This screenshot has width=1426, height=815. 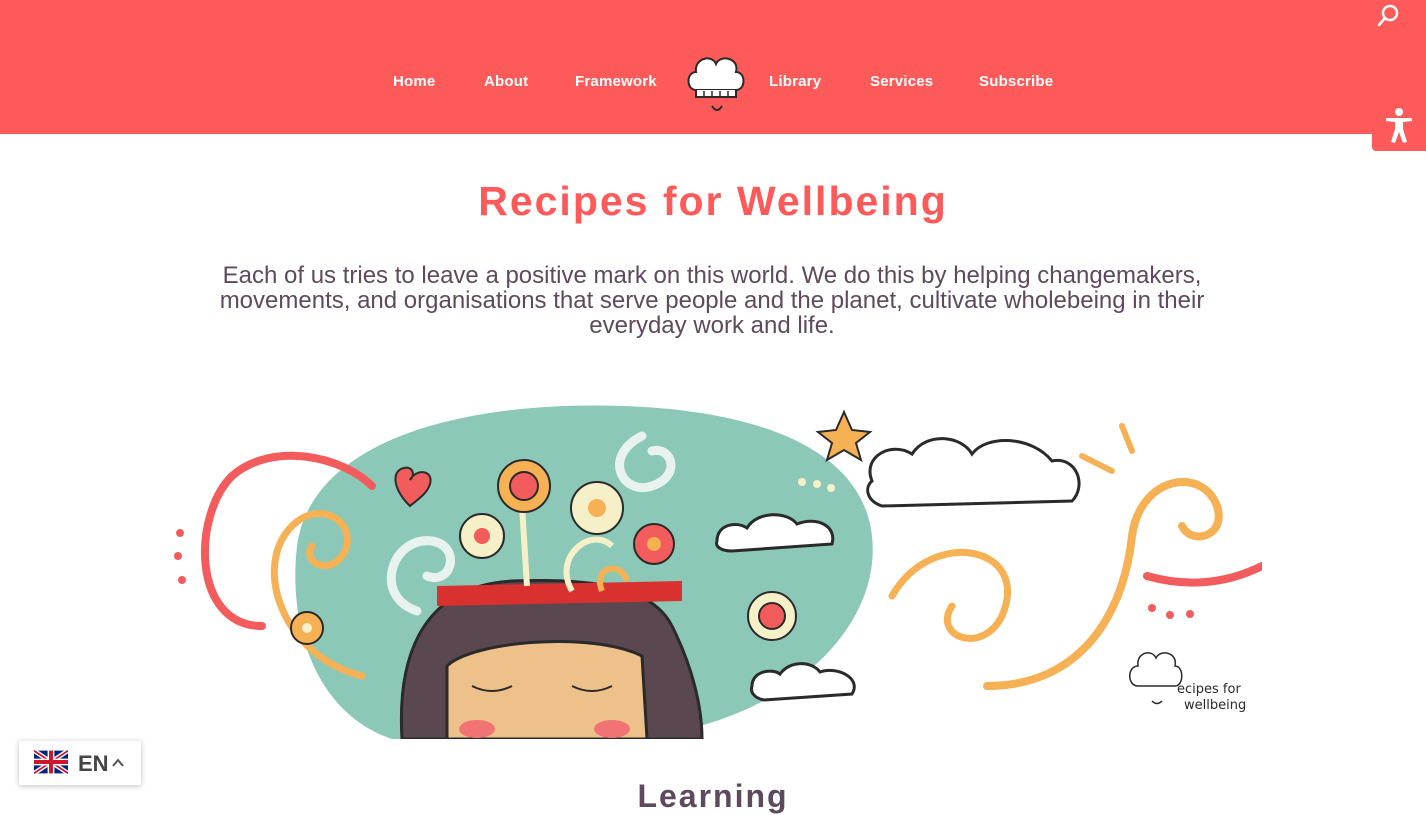 What do you see at coordinates (414, 81) in the screenshot?
I see `nav-home: Home` at bounding box center [414, 81].